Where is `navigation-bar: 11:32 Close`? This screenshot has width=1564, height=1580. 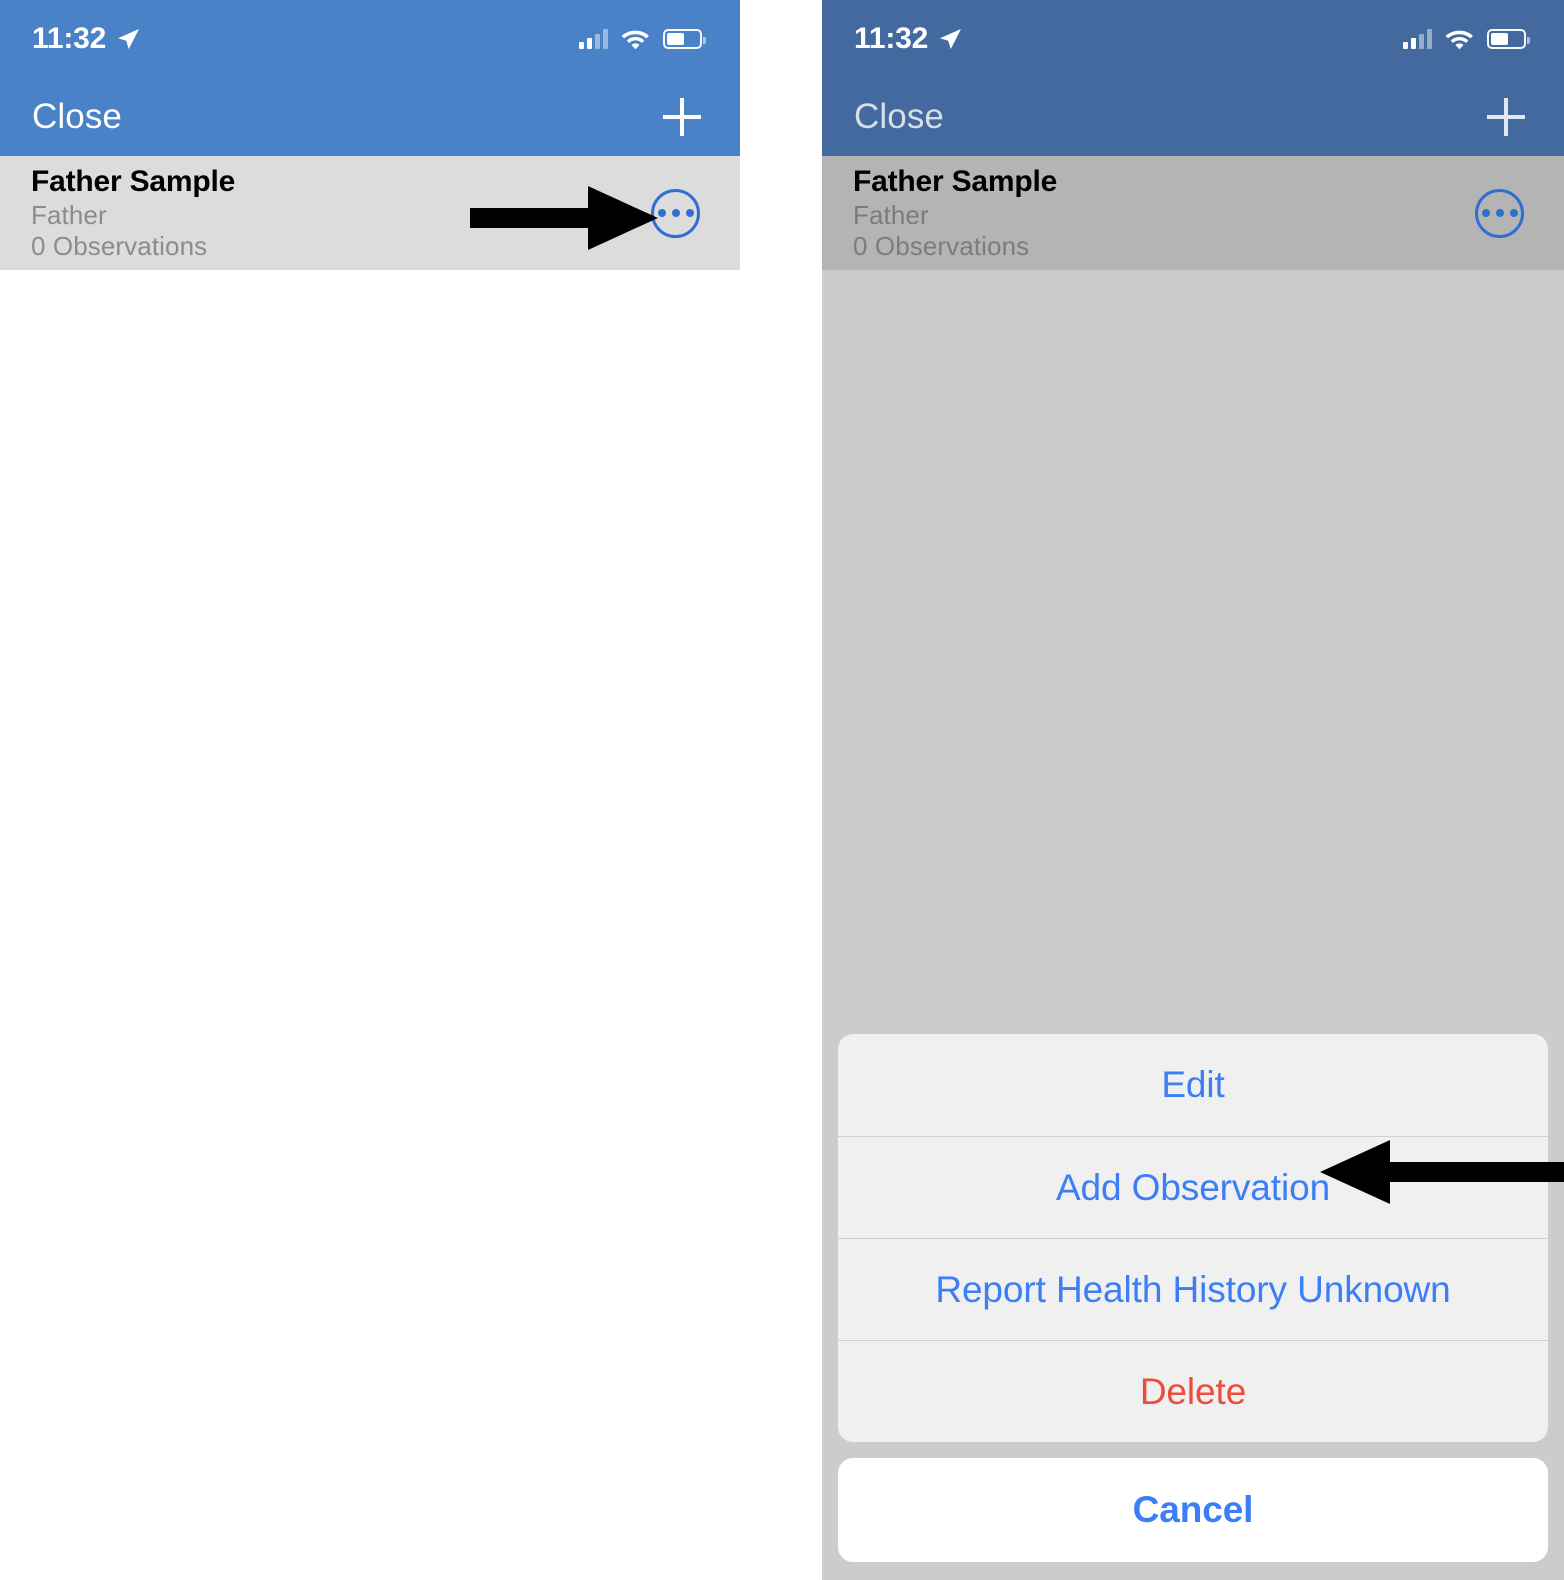 navigation-bar: 11:32 Close is located at coordinates (370, 78).